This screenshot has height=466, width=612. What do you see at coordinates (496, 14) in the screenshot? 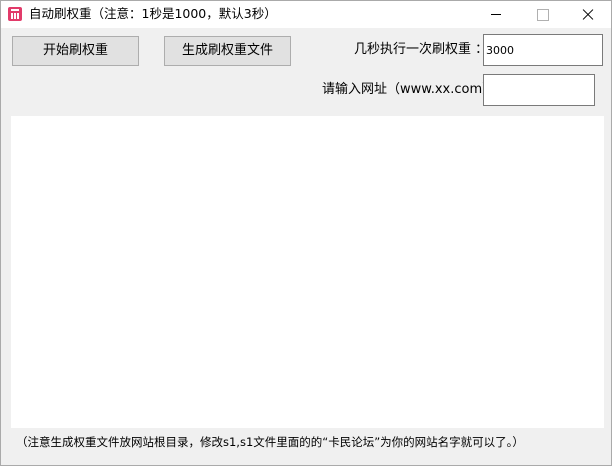
I see `minimize-button` at bounding box center [496, 14].